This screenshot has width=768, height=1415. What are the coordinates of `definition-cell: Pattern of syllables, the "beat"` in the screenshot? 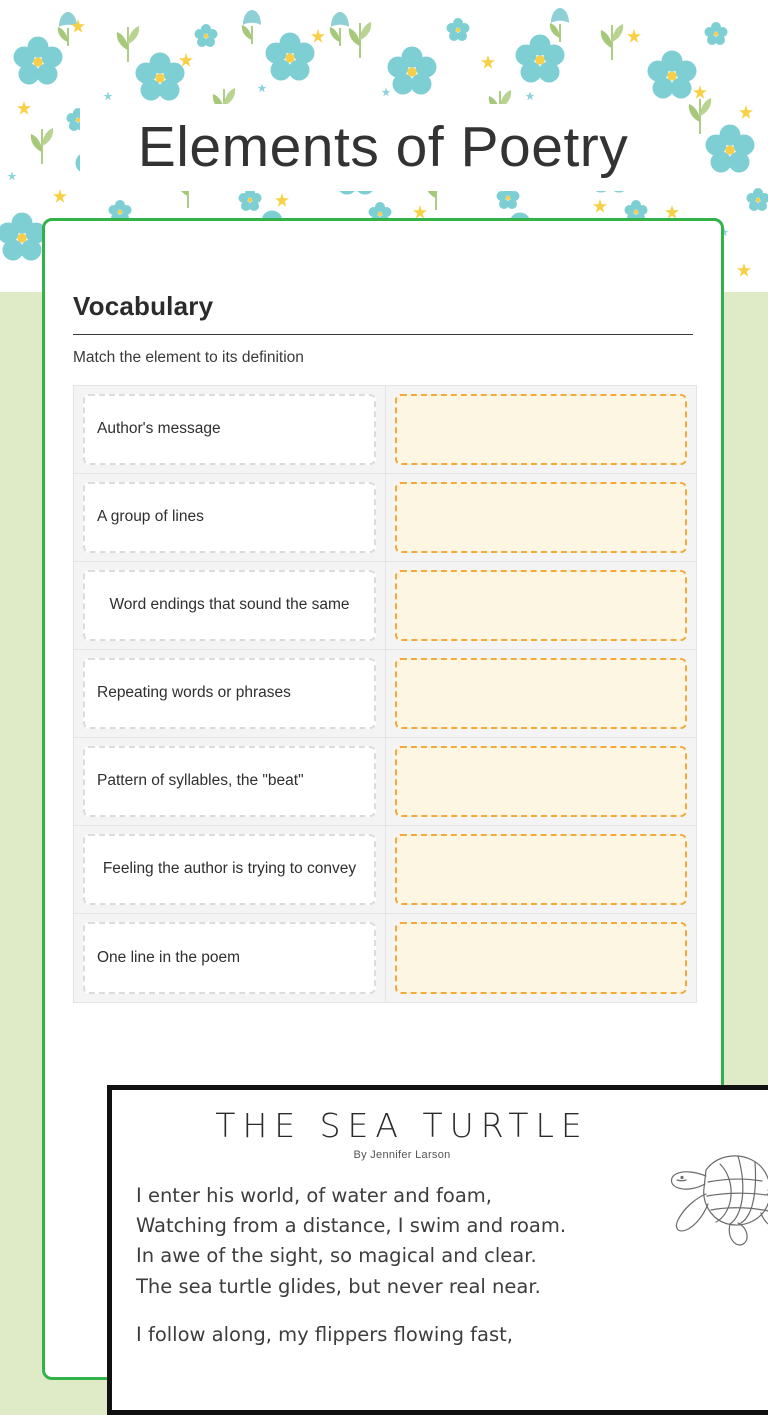 It's located at (229, 781).